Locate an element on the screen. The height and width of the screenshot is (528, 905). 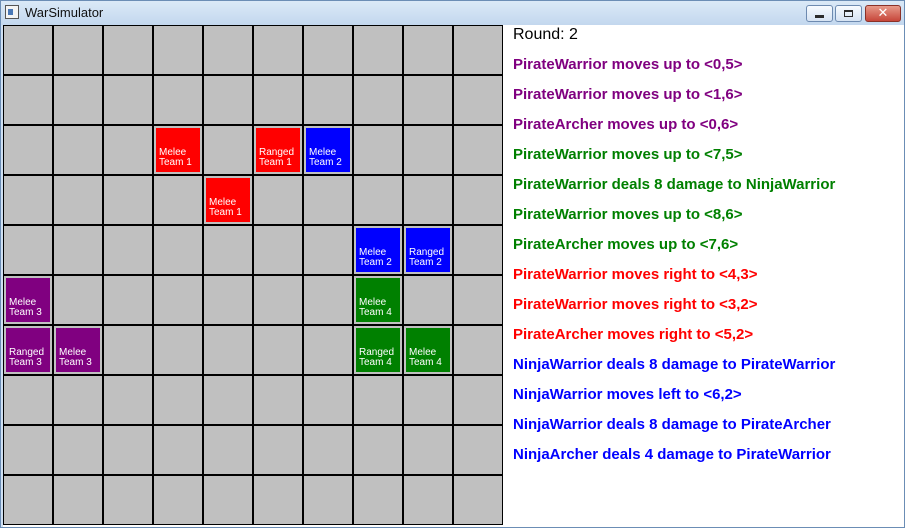
unit-tile: Ranged Team 2 is located at coordinates (428, 250).